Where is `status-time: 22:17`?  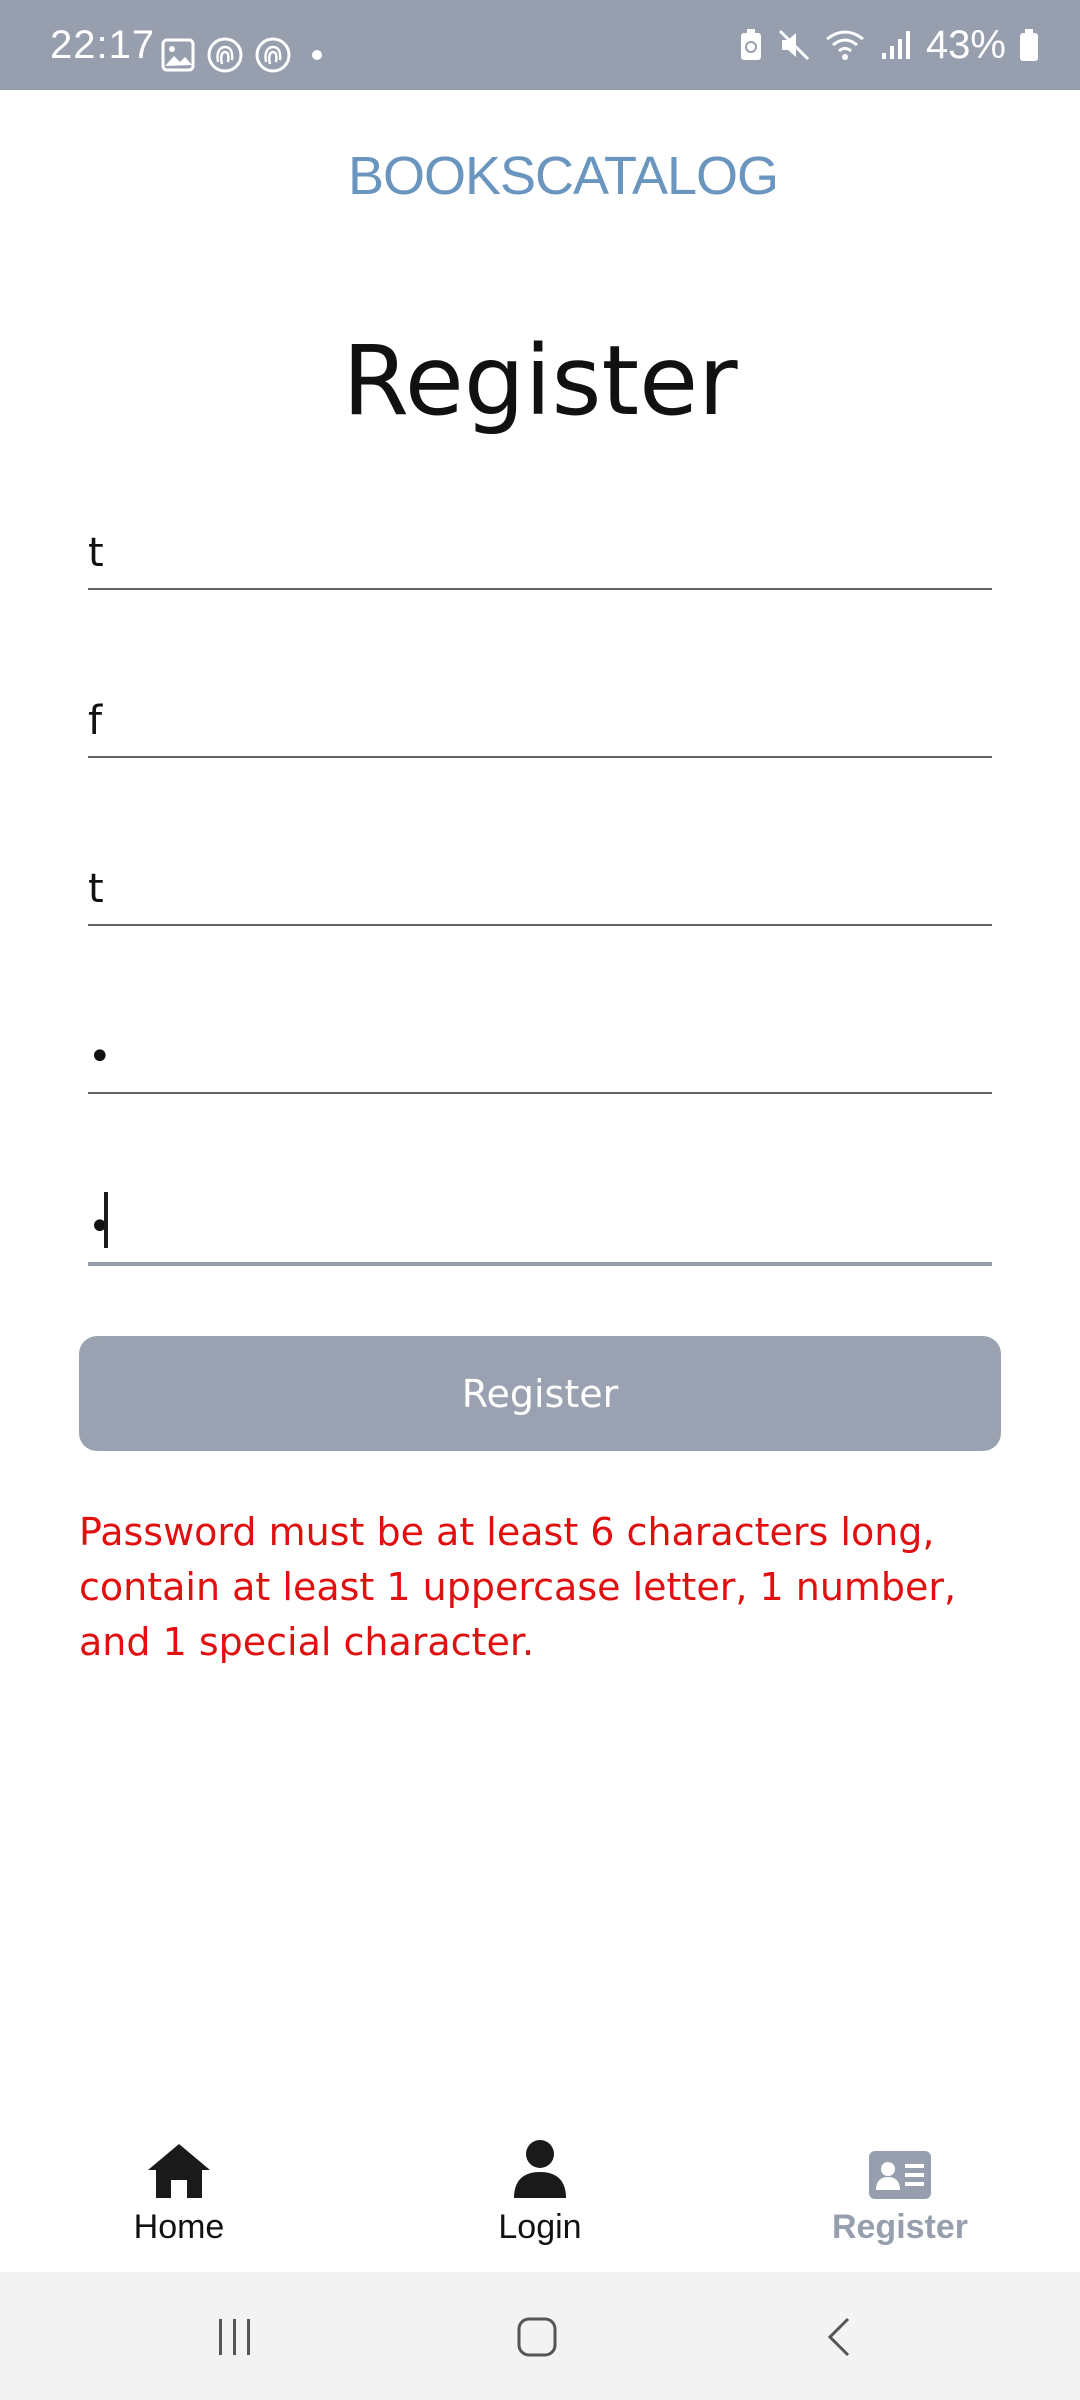
status-time: 22:17 is located at coordinates (103, 45).